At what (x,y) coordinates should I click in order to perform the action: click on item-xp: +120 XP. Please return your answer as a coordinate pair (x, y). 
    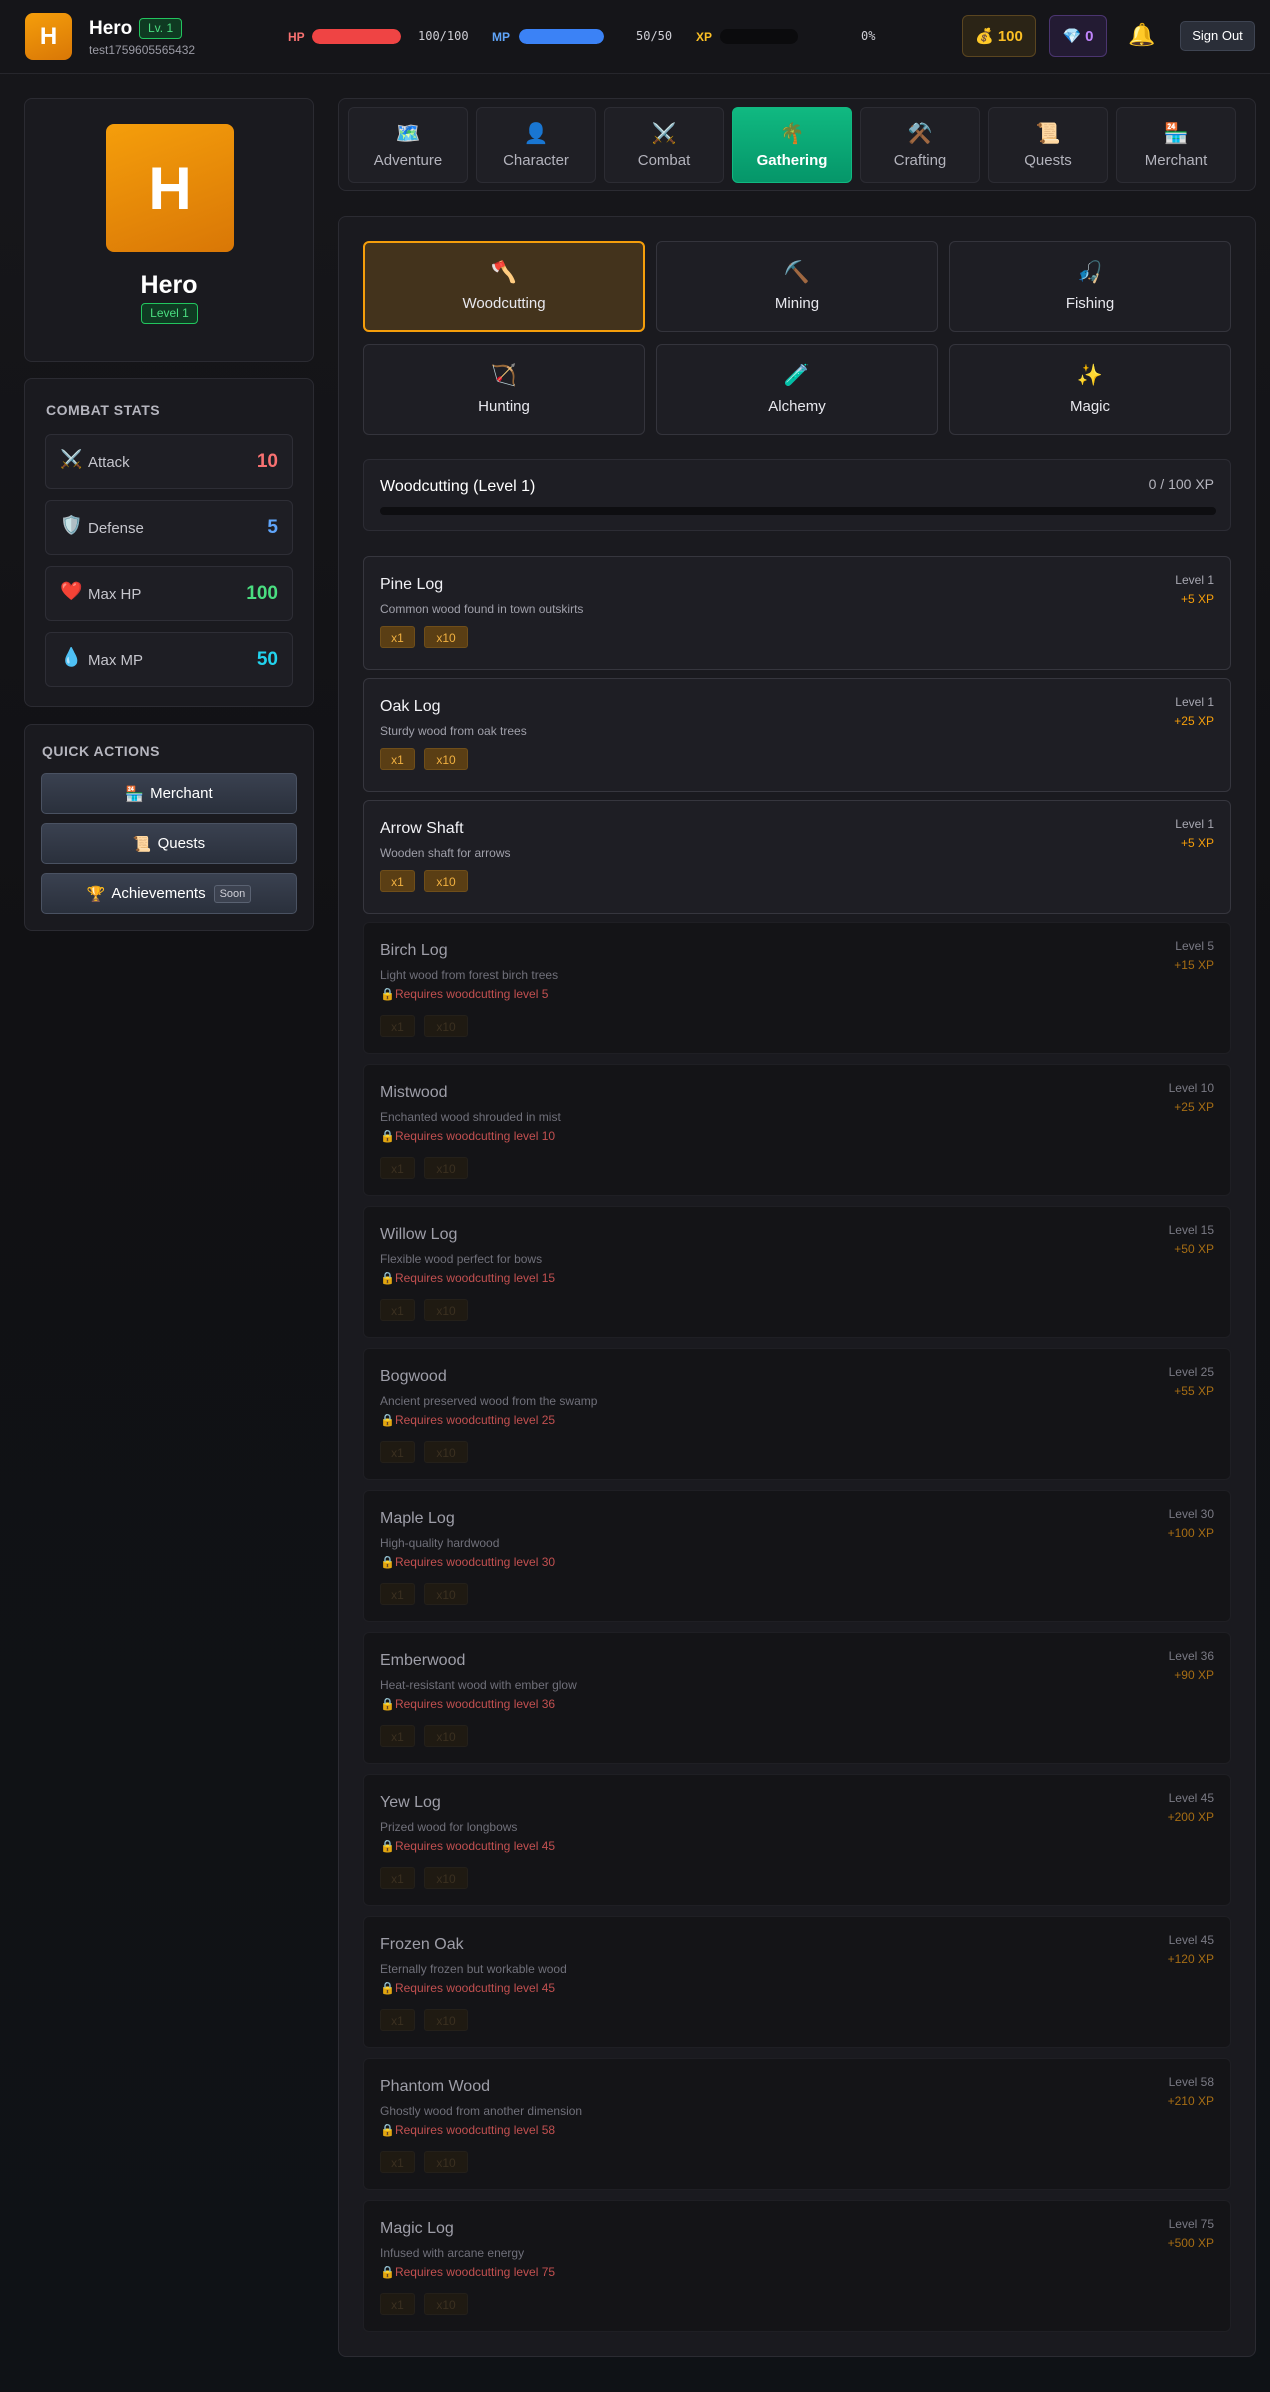
    Looking at the image, I should click on (1190, 1959).